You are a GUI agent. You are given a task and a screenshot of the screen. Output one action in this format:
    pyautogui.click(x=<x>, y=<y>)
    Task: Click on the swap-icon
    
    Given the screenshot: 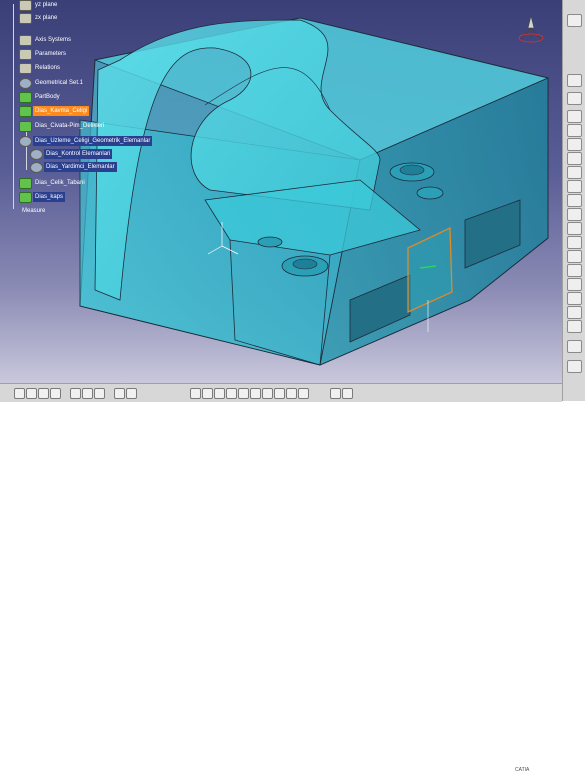 What is the action you would take?
    pyautogui.click(x=303, y=393)
    